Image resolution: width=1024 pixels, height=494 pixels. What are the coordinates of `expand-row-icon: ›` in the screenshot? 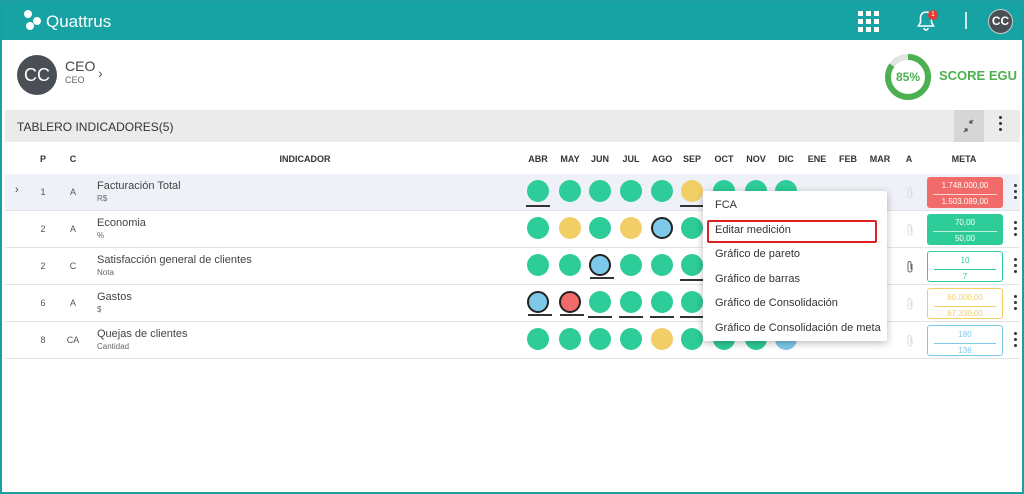 It's located at (17, 190).